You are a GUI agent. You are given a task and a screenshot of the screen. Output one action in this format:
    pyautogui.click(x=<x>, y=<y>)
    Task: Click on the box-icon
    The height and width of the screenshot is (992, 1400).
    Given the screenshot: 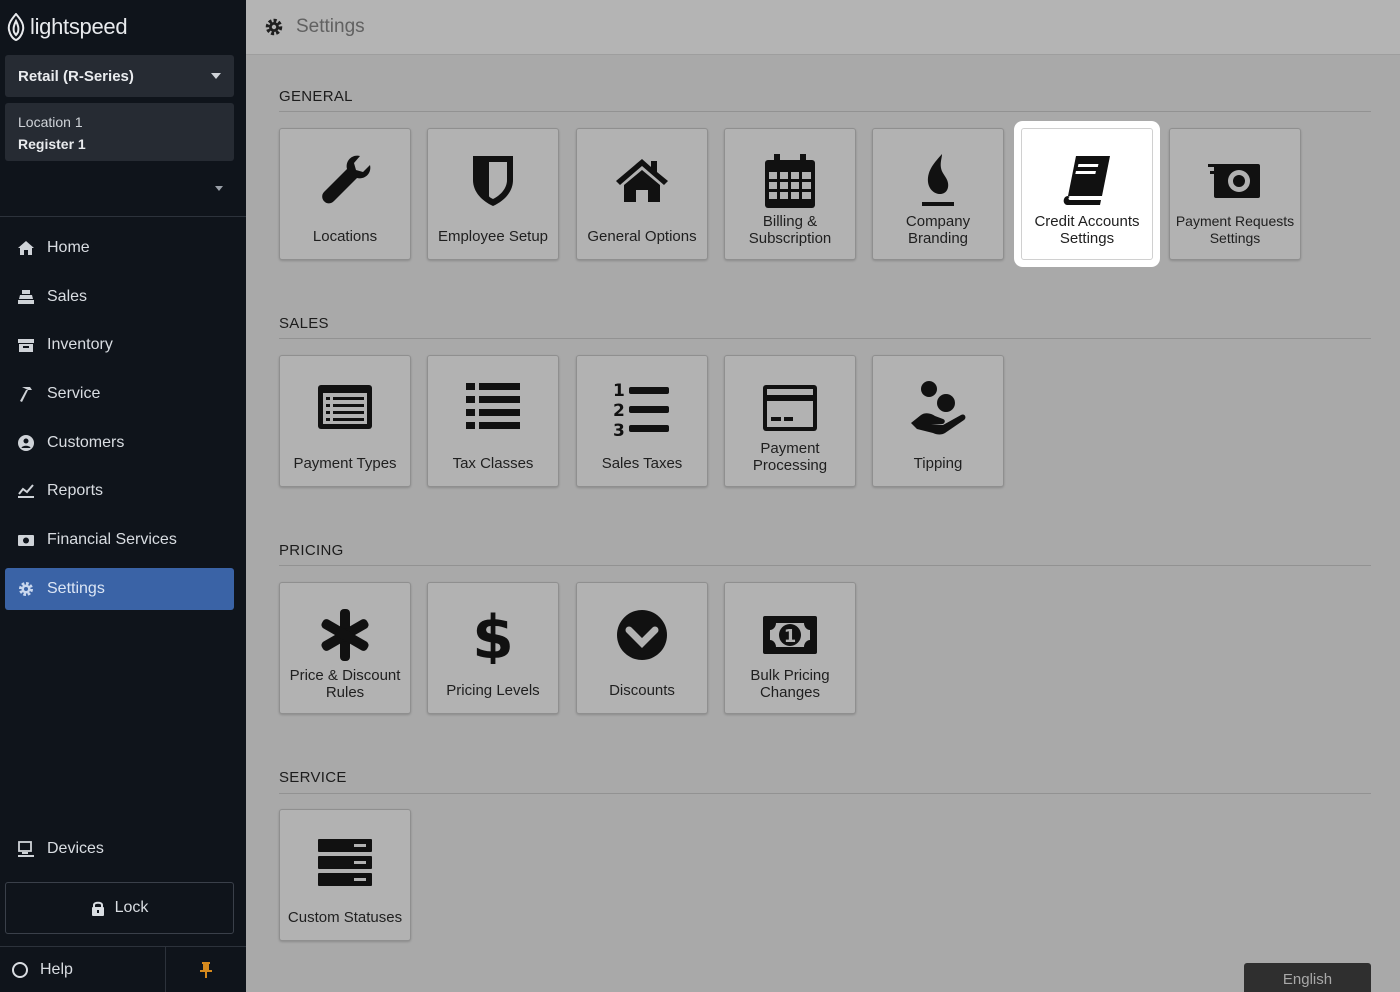 What is the action you would take?
    pyautogui.click(x=26, y=346)
    